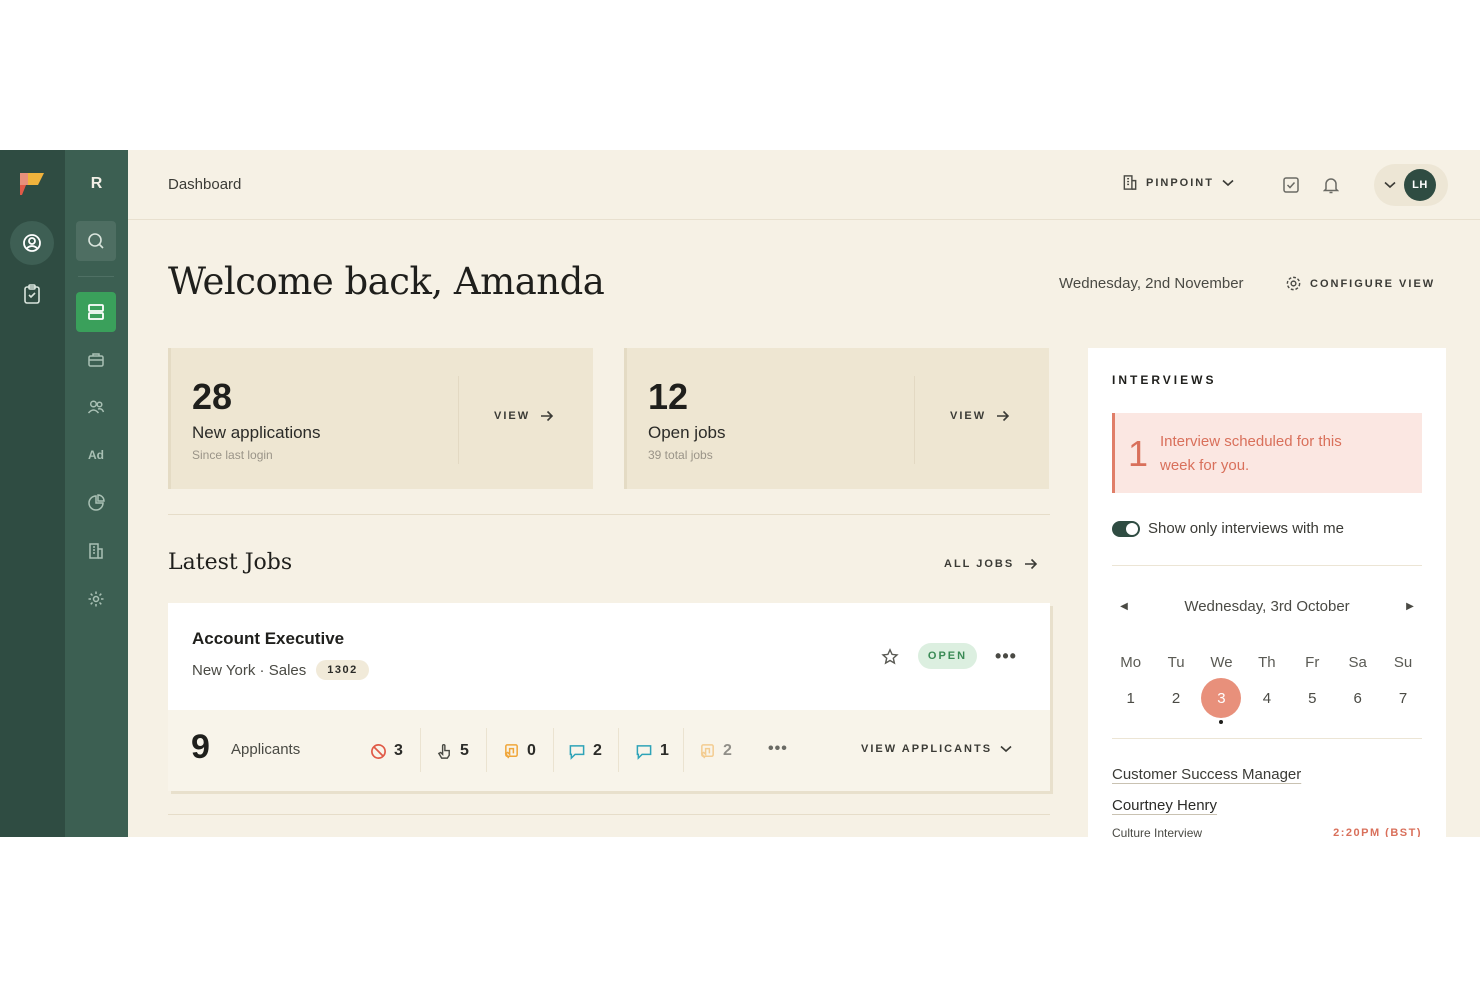 The width and height of the screenshot is (1480, 987). Describe the element at coordinates (1331, 185) in the screenshot. I see `bell-icon` at that location.